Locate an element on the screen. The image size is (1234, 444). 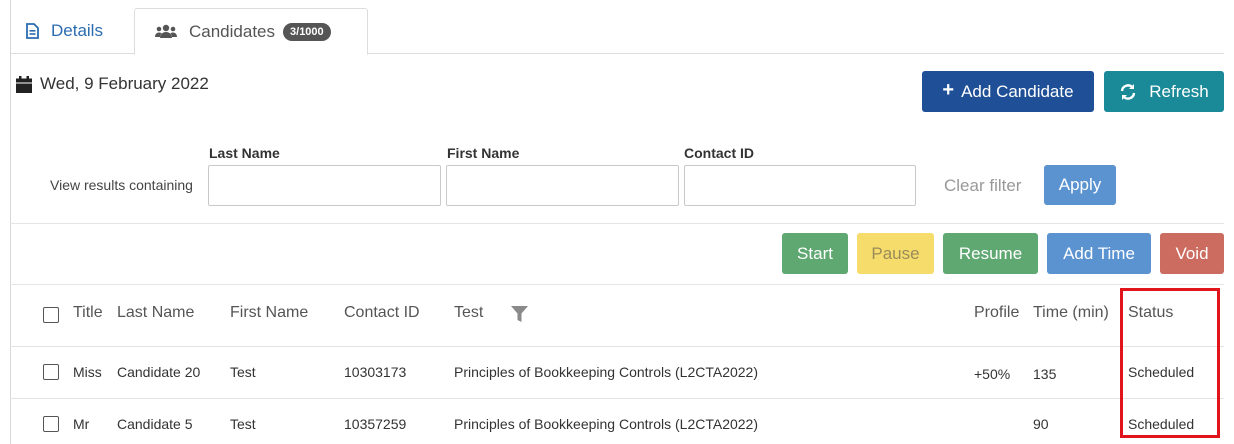
column-header-profile: Profile is located at coordinates (996, 313).